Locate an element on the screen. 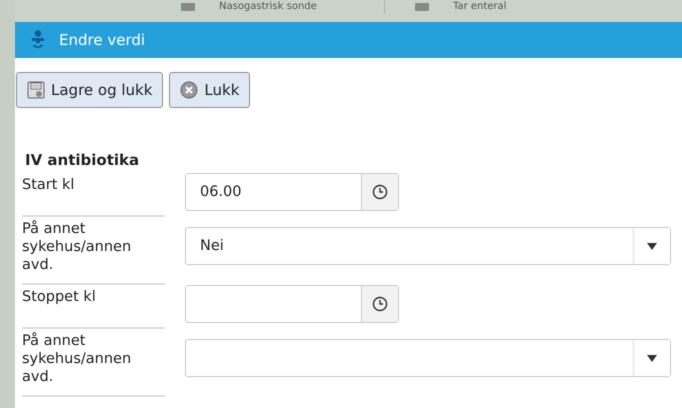 The height and width of the screenshot is (408, 682). dropdown-field is located at coordinates (428, 358).